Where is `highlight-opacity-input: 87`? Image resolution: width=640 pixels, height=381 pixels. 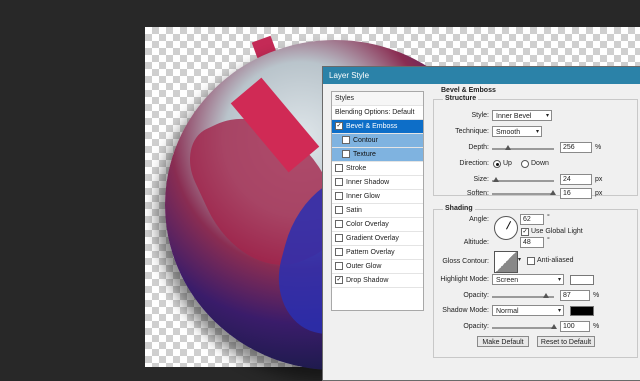 highlight-opacity-input: 87 is located at coordinates (575, 295).